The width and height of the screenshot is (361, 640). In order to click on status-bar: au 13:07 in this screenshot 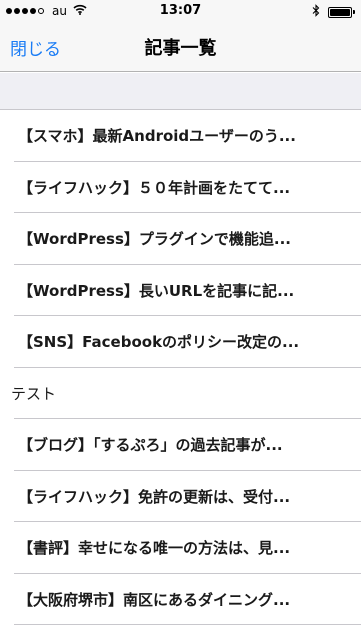, I will do `click(180, 11)`.